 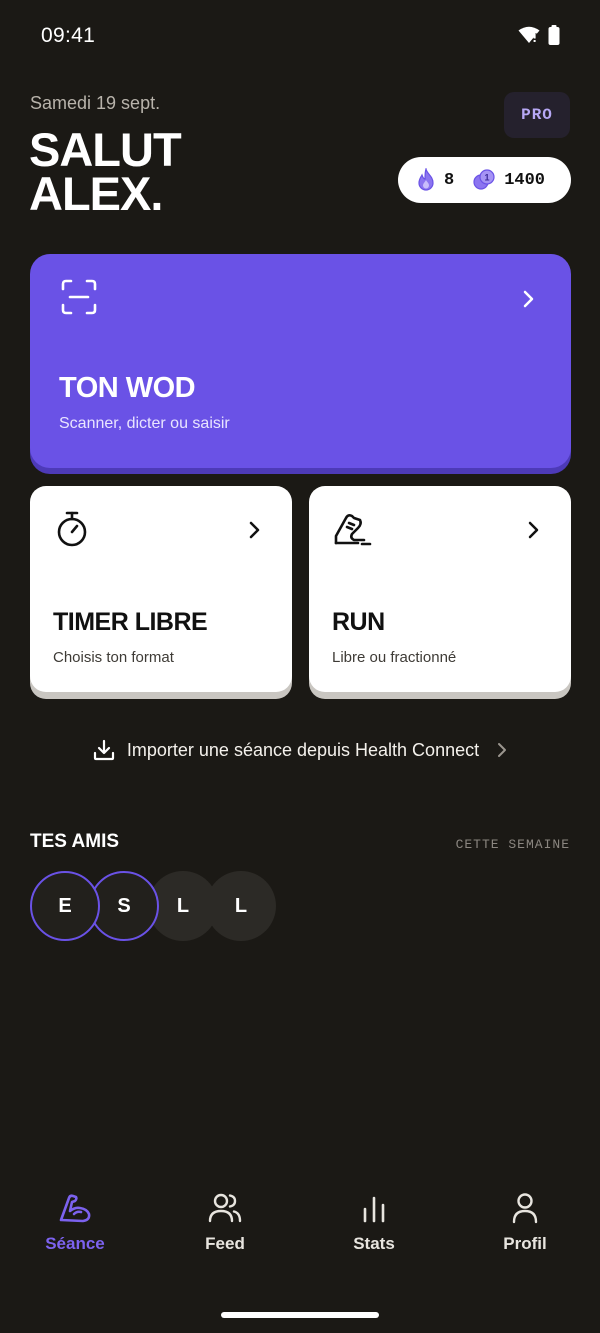 I want to click on run-card-title: RUN, so click(x=358, y=622).